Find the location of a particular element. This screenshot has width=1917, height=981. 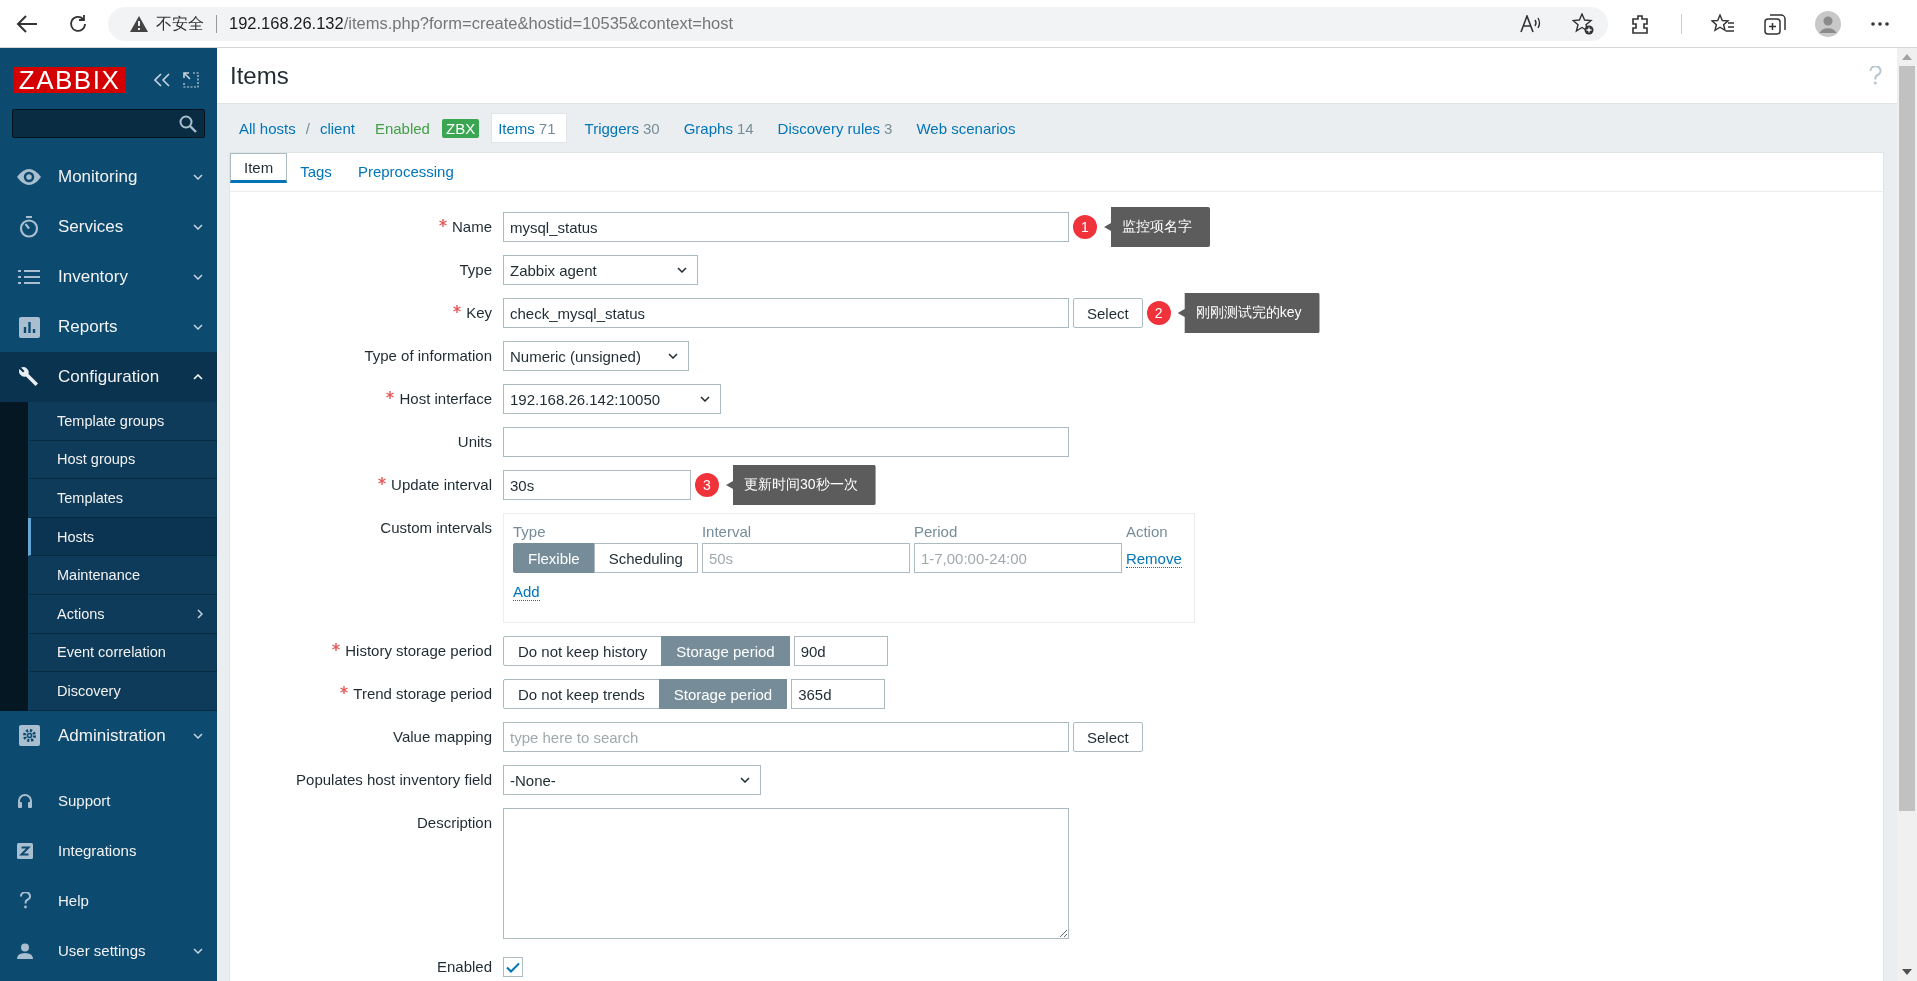

security-label: 不安全 is located at coordinates (186, 23).